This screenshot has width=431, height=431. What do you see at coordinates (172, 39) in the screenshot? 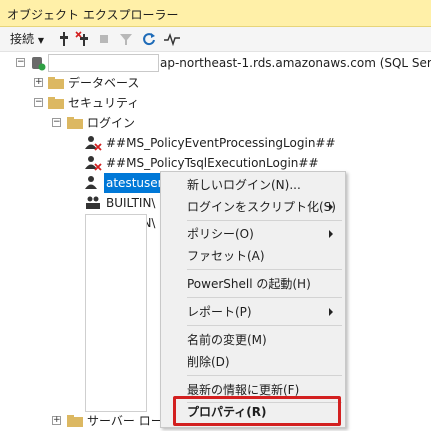
I see `activity-icon` at bounding box center [172, 39].